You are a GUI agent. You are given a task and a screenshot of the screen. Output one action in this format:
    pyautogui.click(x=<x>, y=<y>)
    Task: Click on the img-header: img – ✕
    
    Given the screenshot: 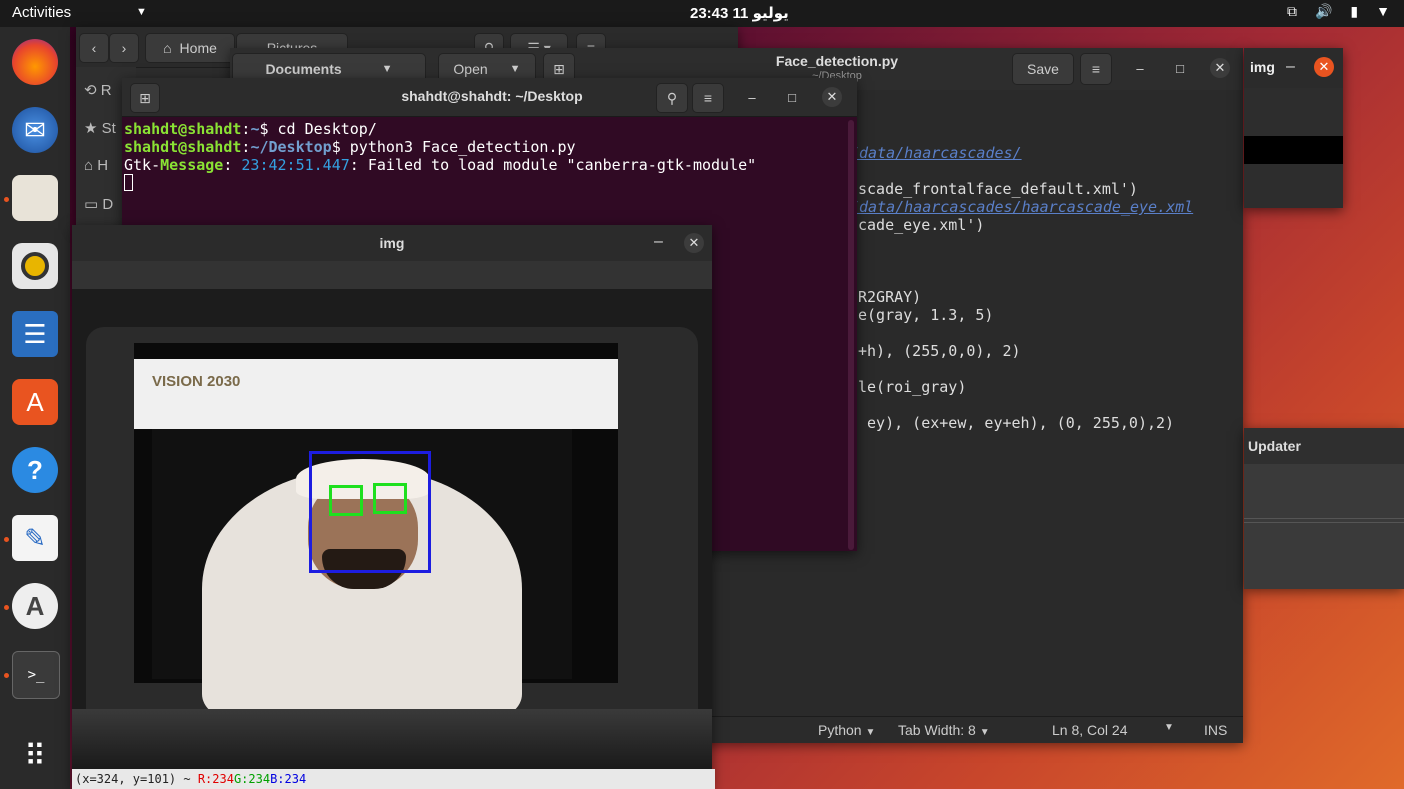 What is the action you would take?
    pyautogui.click(x=392, y=243)
    